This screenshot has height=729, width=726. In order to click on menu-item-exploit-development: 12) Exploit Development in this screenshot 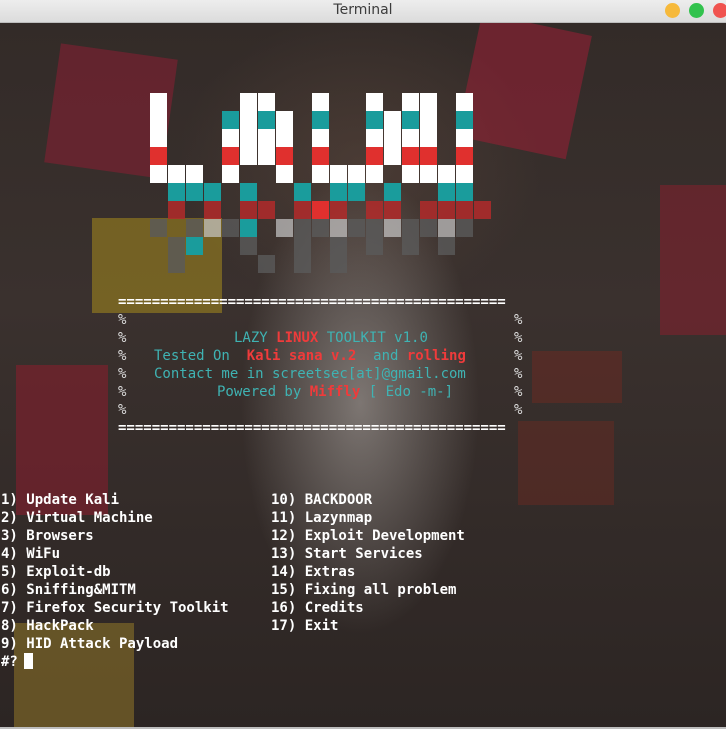, I will do `click(368, 536)`.